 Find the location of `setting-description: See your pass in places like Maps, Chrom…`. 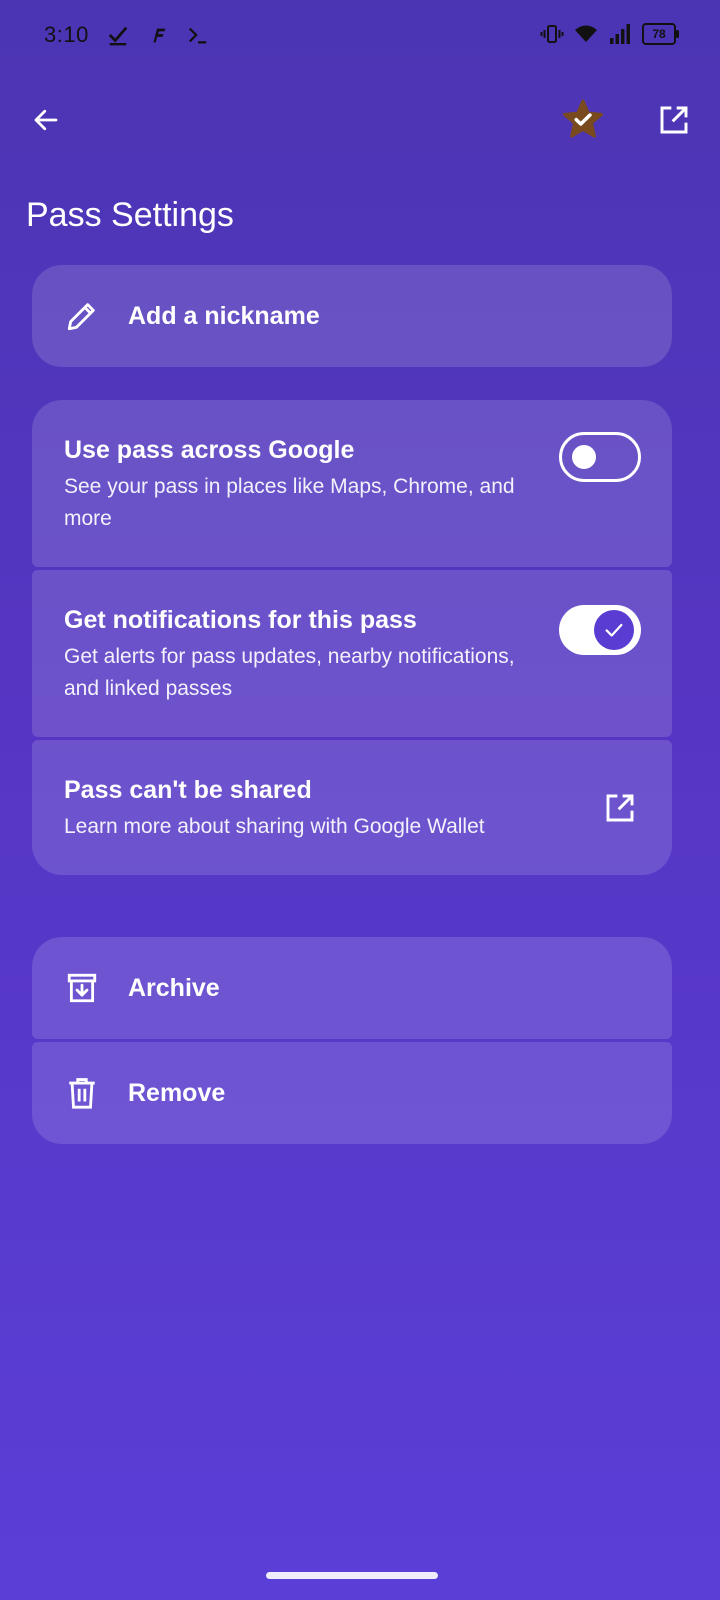

setting-description: See your pass in places like Maps, Chrom… is located at coordinates (289, 502).